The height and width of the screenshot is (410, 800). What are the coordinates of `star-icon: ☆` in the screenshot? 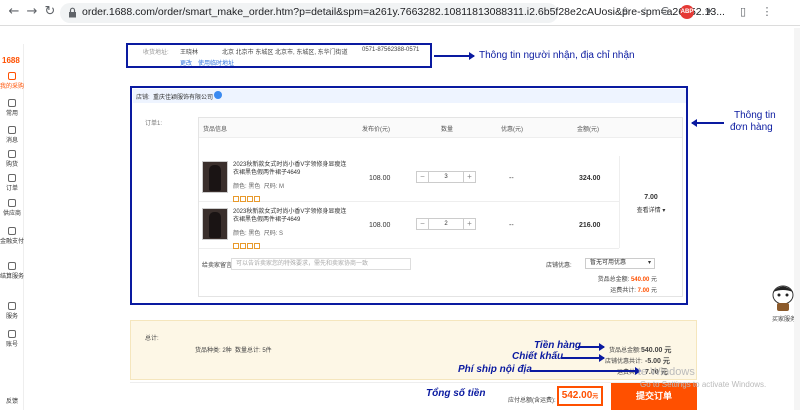 It's located at (645, 12).